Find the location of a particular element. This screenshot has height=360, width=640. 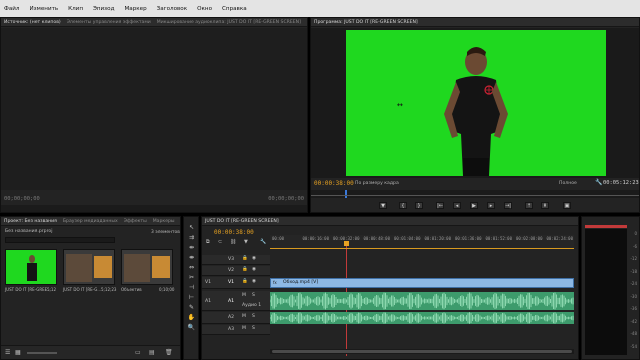

add-marker-button: ▼ is located at coordinates (383, 205).